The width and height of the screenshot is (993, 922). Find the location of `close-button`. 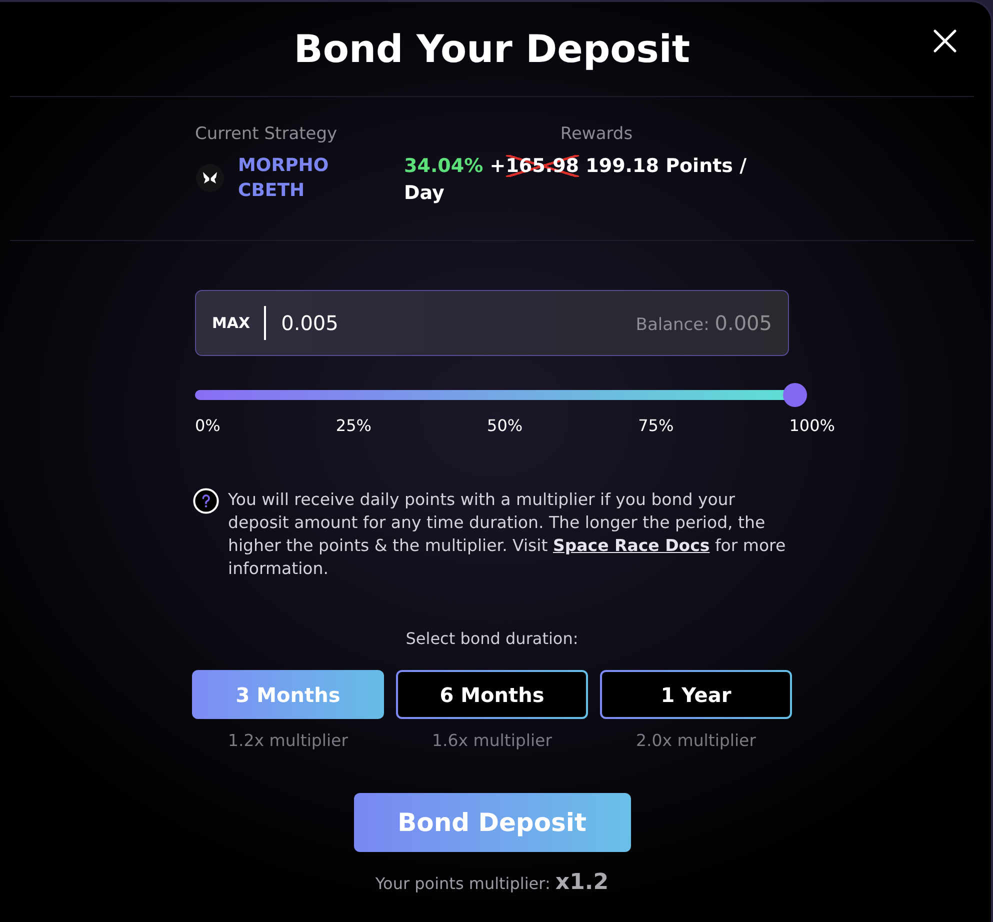

close-button is located at coordinates (945, 41).